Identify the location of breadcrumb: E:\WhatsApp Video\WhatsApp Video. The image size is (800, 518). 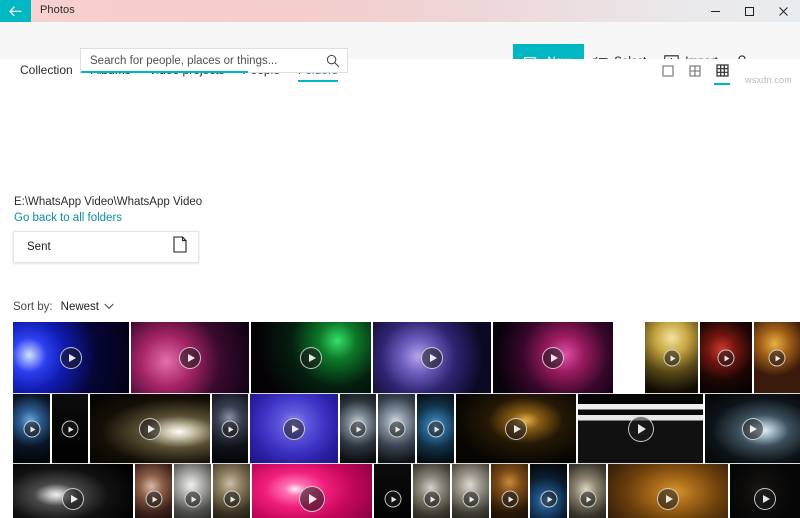
(108, 202).